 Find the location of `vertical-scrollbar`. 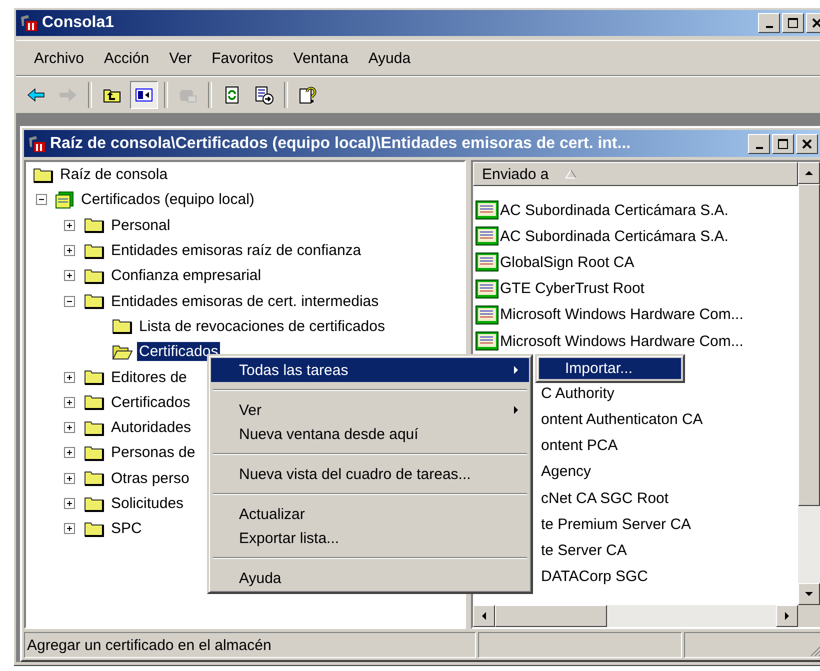

vertical-scrollbar is located at coordinates (809, 383).